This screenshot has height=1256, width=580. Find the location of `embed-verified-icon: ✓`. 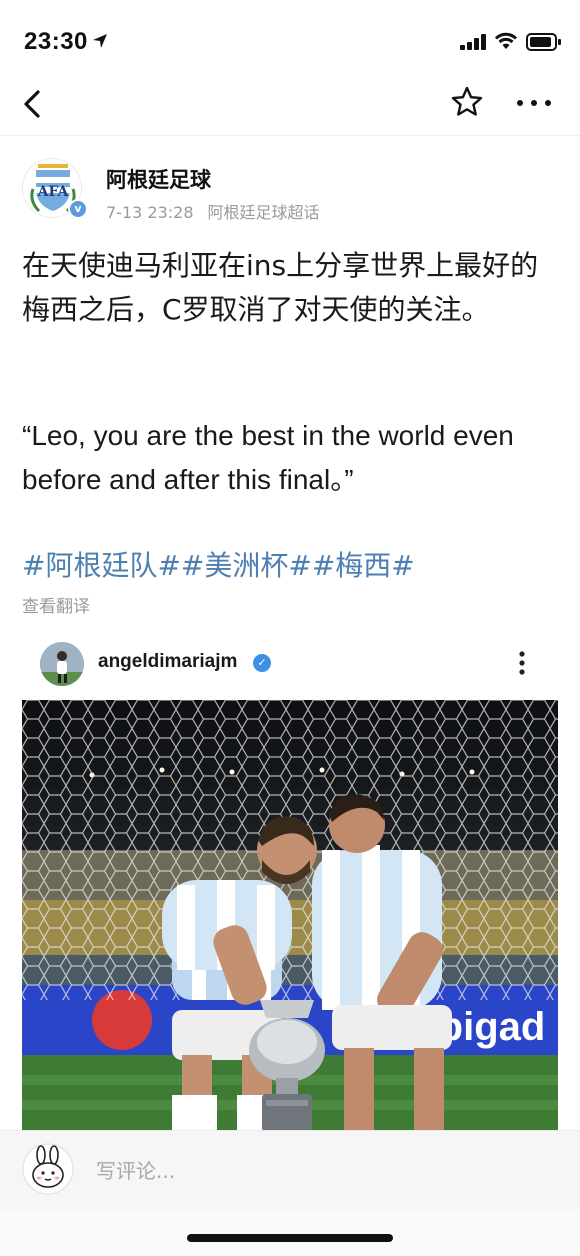

embed-verified-icon: ✓ is located at coordinates (262, 663).